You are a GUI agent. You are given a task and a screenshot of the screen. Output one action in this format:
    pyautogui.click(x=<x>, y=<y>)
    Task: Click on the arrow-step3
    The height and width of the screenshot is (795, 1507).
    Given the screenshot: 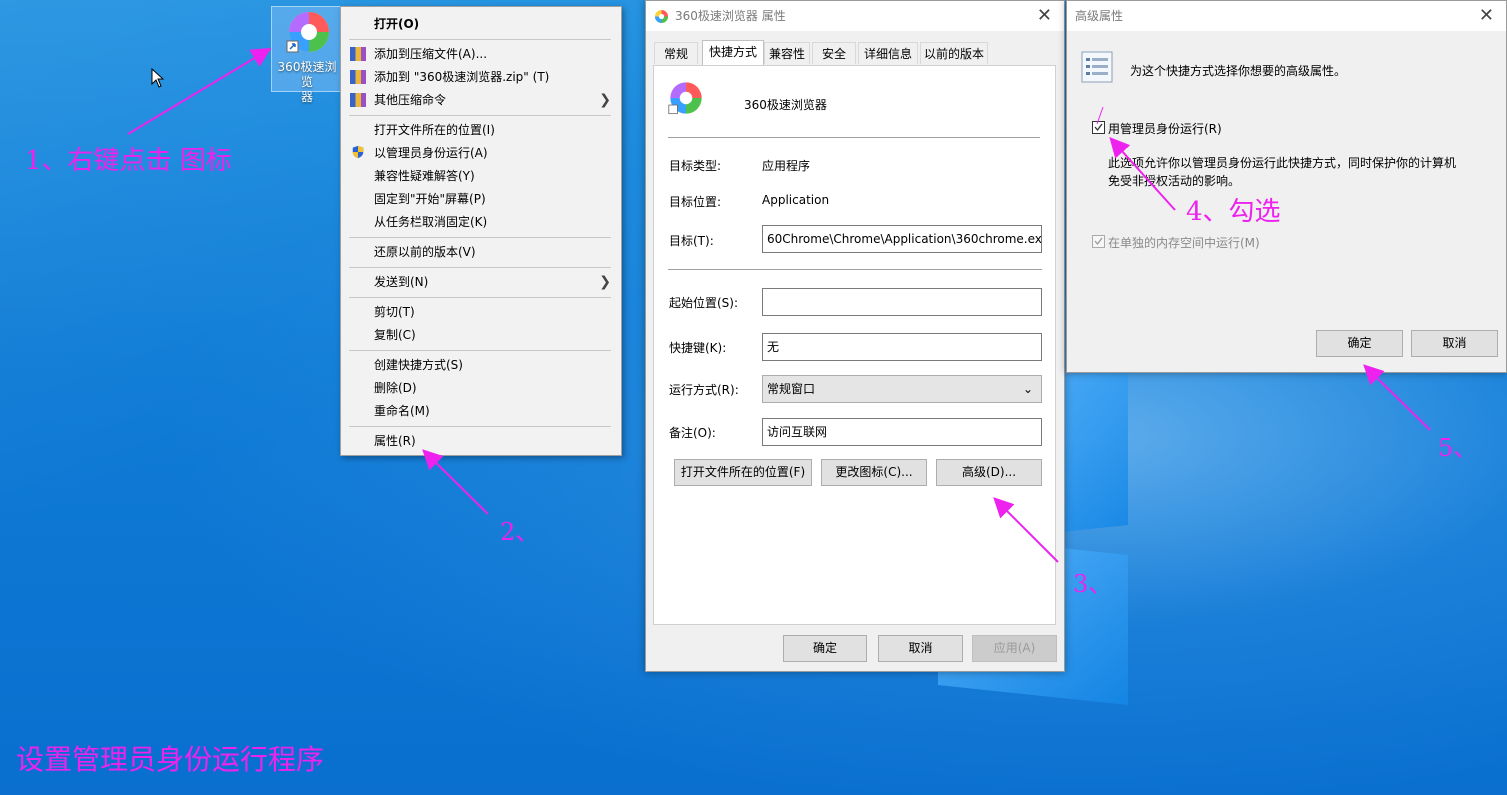 What is the action you would take?
    pyautogui.click(x=1026, y=530)
    